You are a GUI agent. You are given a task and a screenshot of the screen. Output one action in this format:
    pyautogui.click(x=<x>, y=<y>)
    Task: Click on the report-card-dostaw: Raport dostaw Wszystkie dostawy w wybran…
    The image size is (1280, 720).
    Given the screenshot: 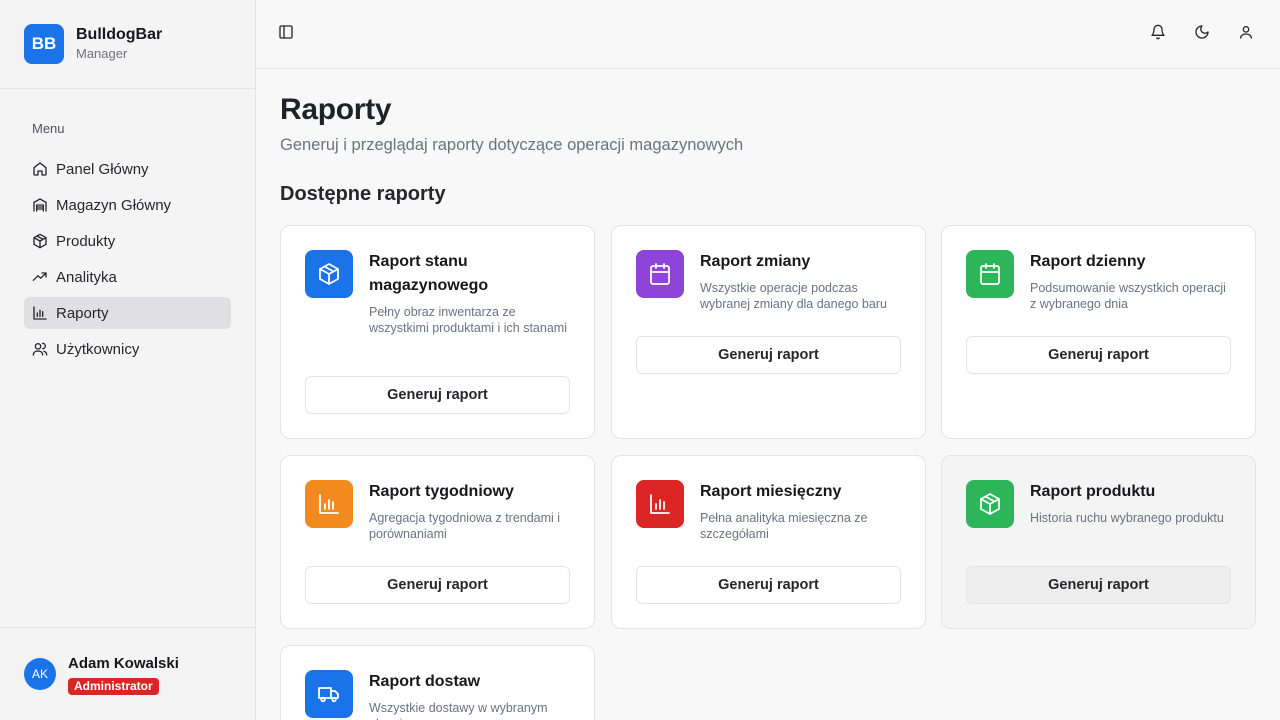 What is the action you would take?
    pyautogui.click(x=437, y=682)
    